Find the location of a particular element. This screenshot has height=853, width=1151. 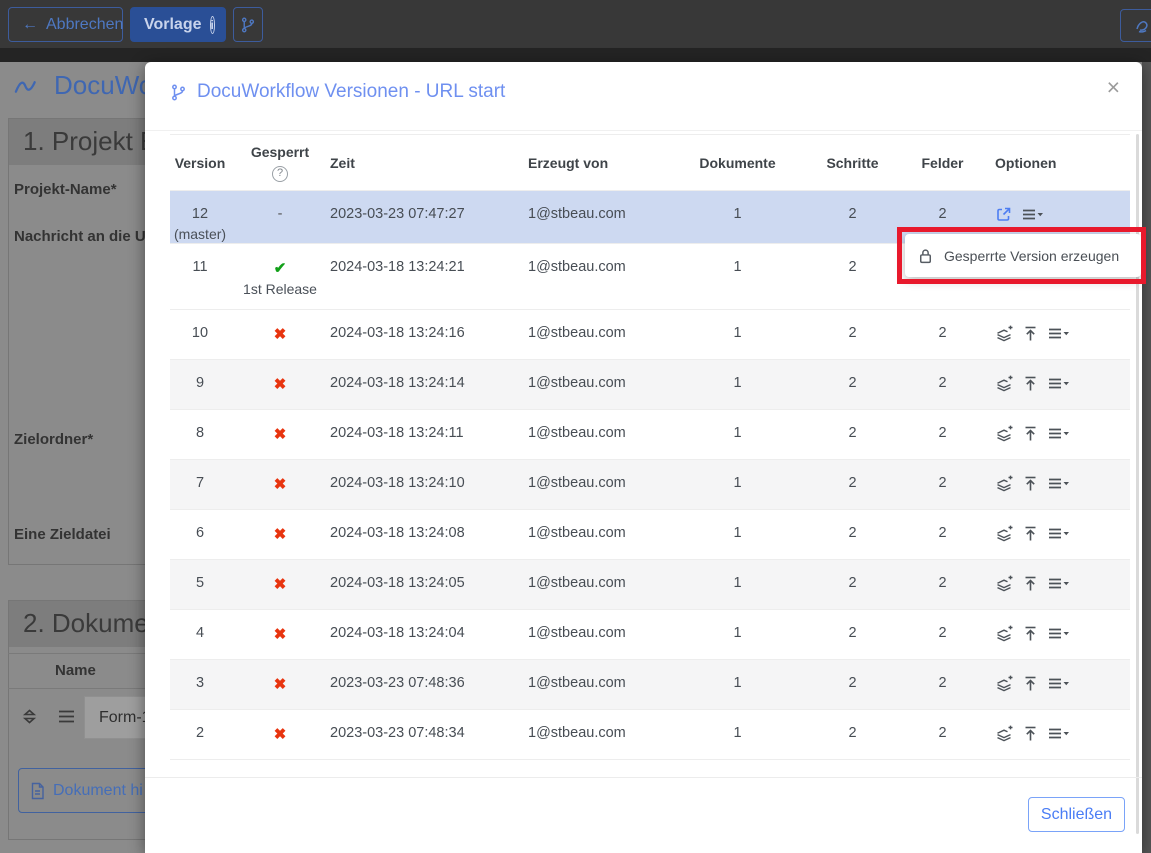

version-row-2: 2 ✖ 2023-03-23 07:48:34 1@stbeau.com 1 2 2 is located at coordinates (650, 734).